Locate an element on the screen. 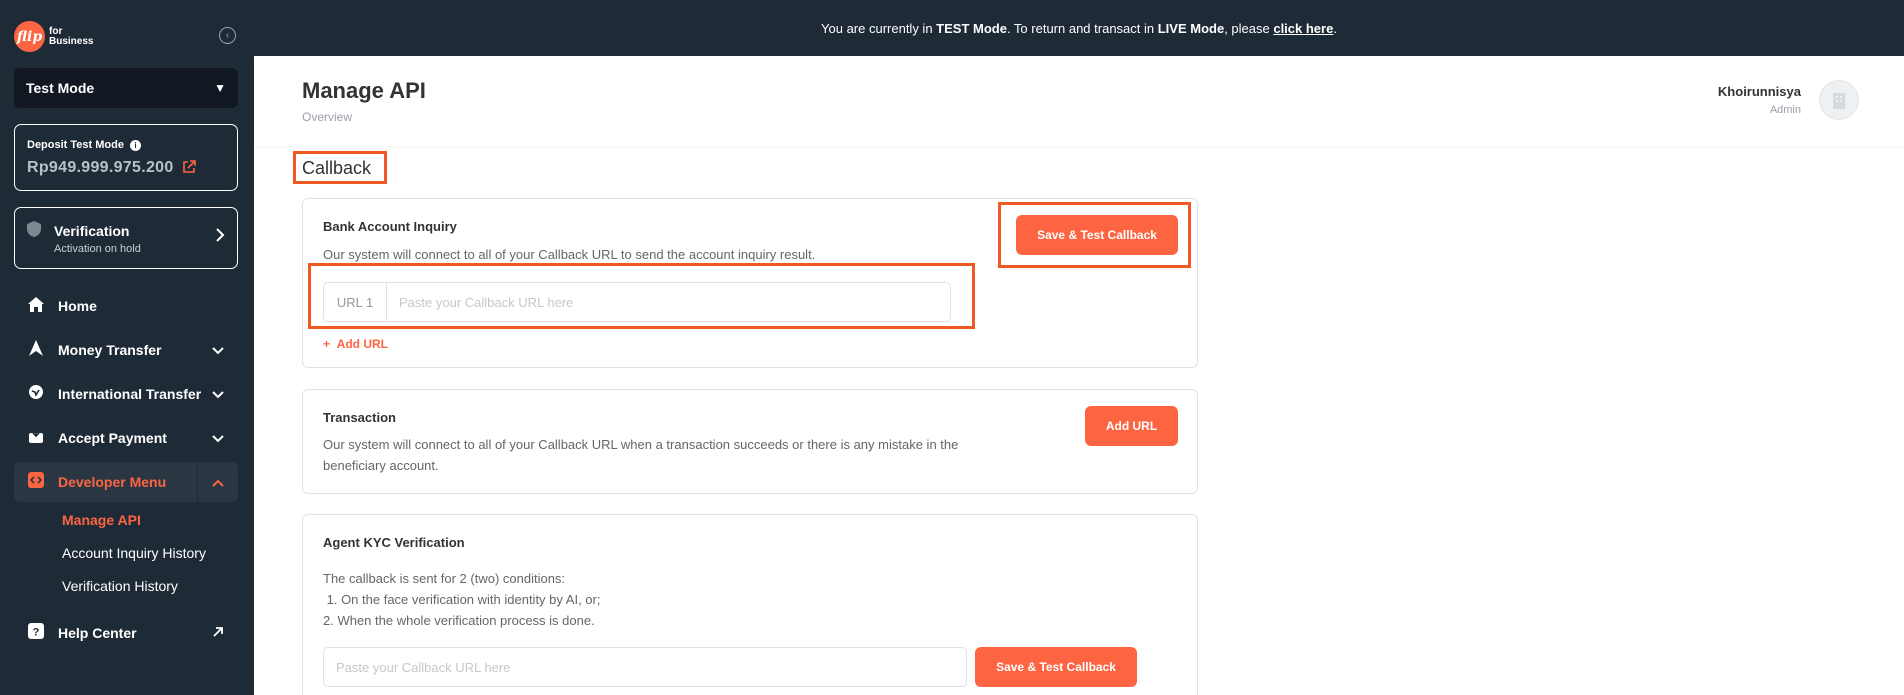  highlight-box-save-button is located at coordinates (1094, 235).